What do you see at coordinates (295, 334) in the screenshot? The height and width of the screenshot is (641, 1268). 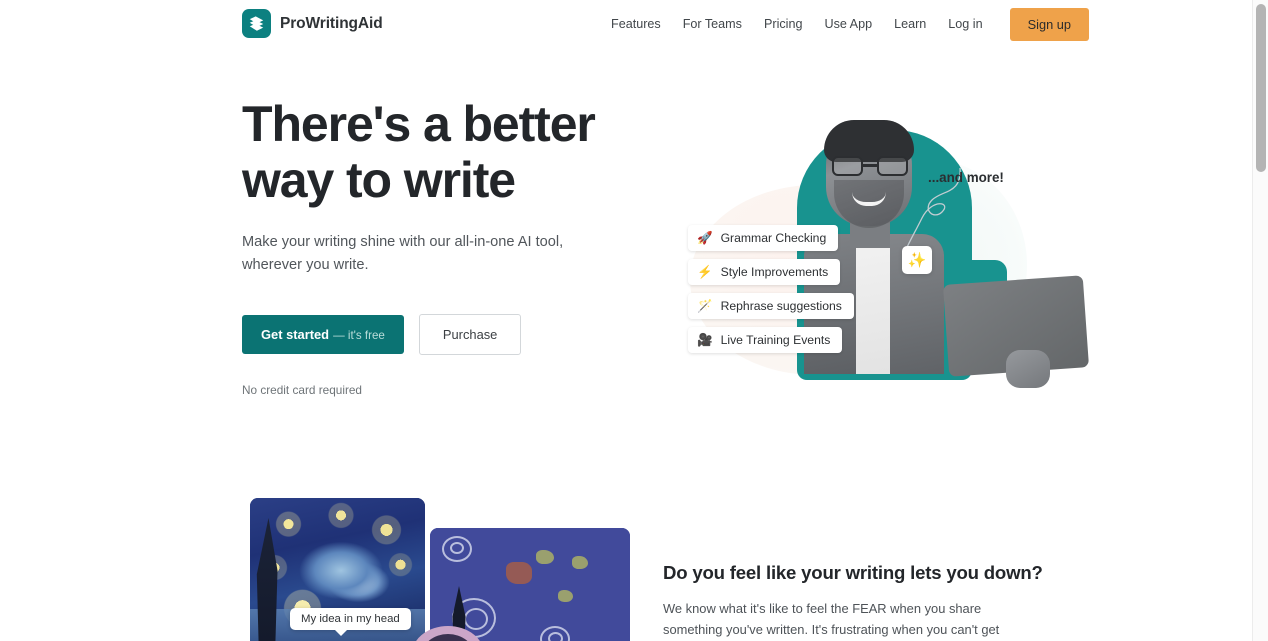 I see `get-started-label: Get started` at bounding box center [295, 334].